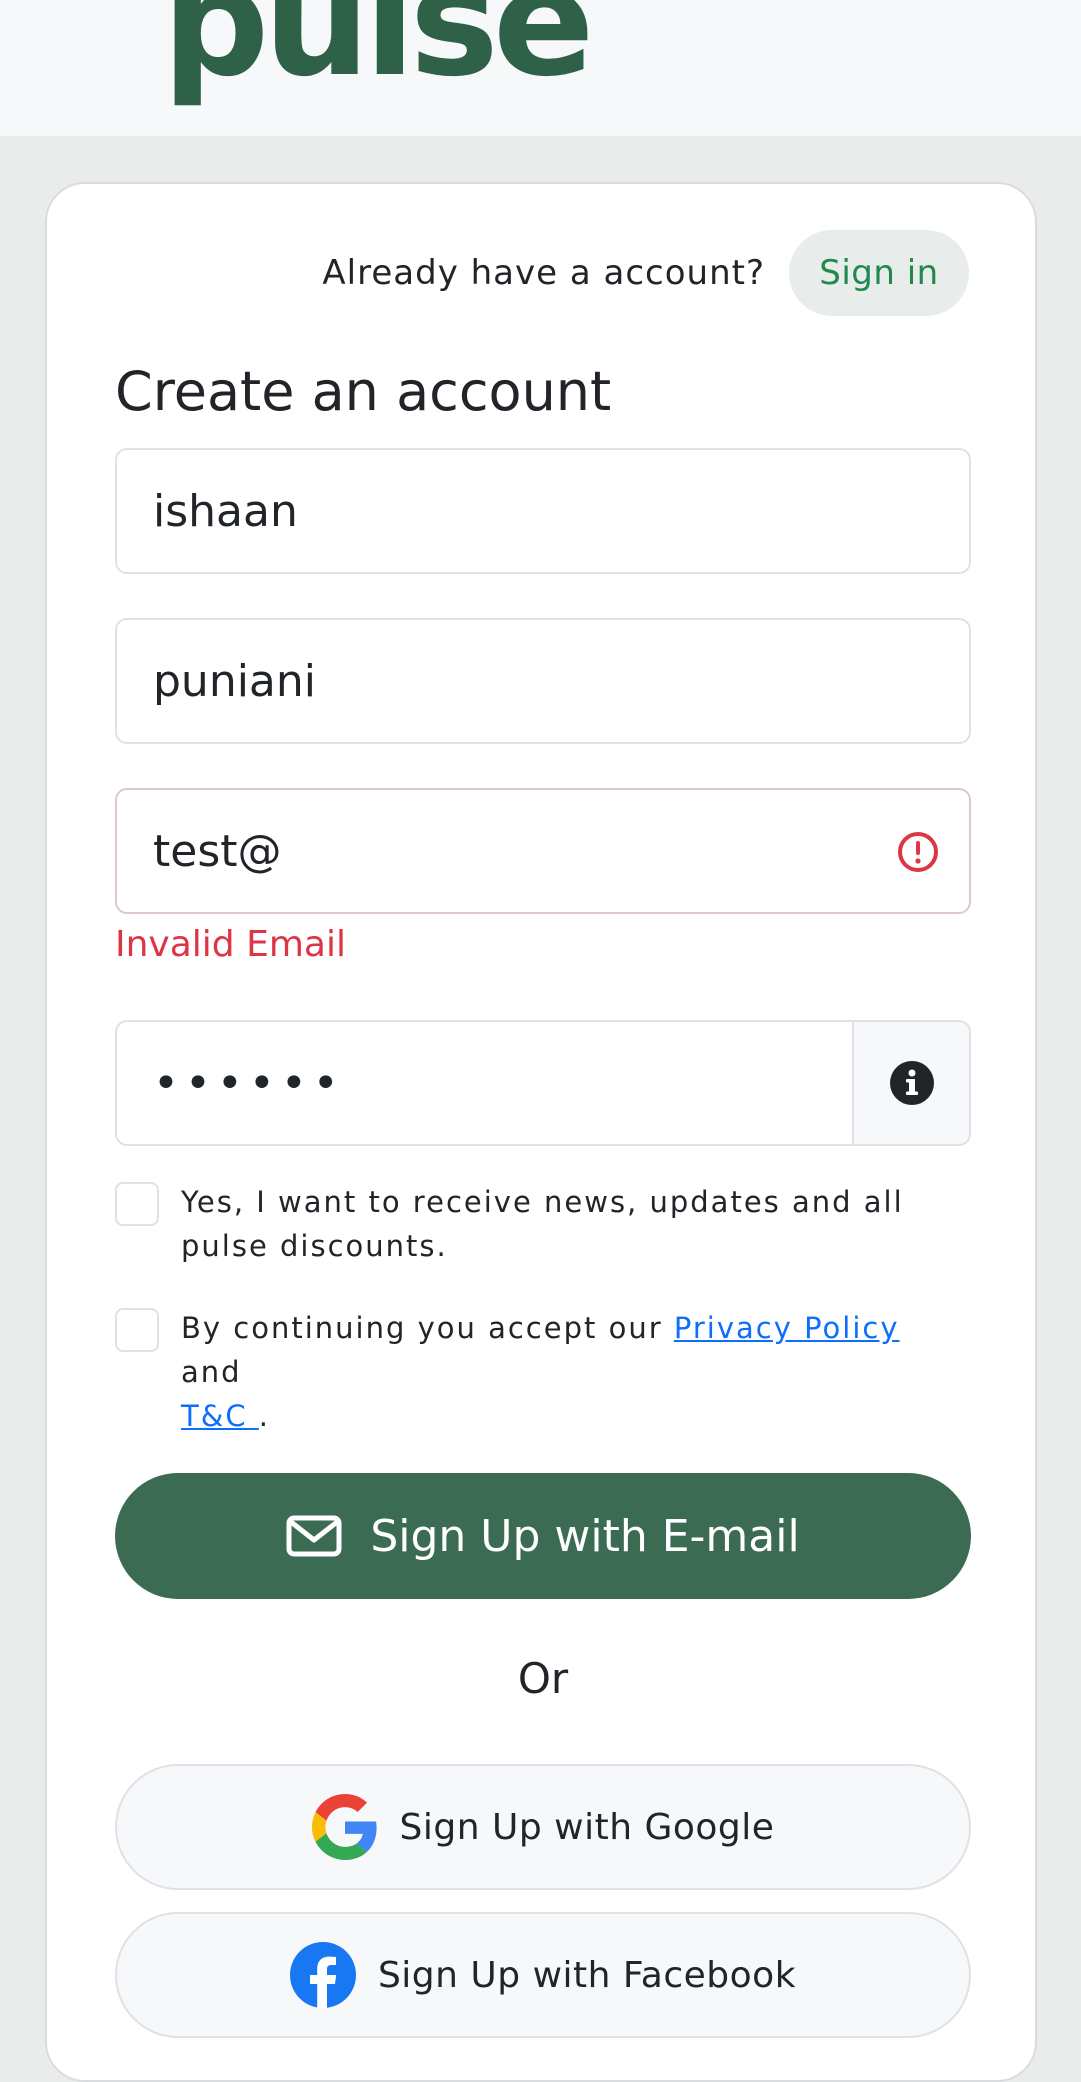 The image size is (1081, 2082). Describe the element at coordinates (363, 391) in the screenshot. I see `page-title: Create an account` at that location.